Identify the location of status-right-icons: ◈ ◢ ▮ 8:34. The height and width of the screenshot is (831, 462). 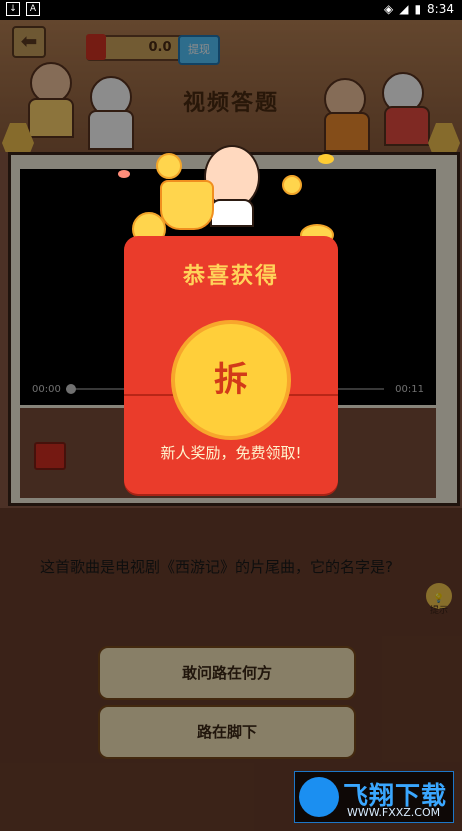
(419, 9).